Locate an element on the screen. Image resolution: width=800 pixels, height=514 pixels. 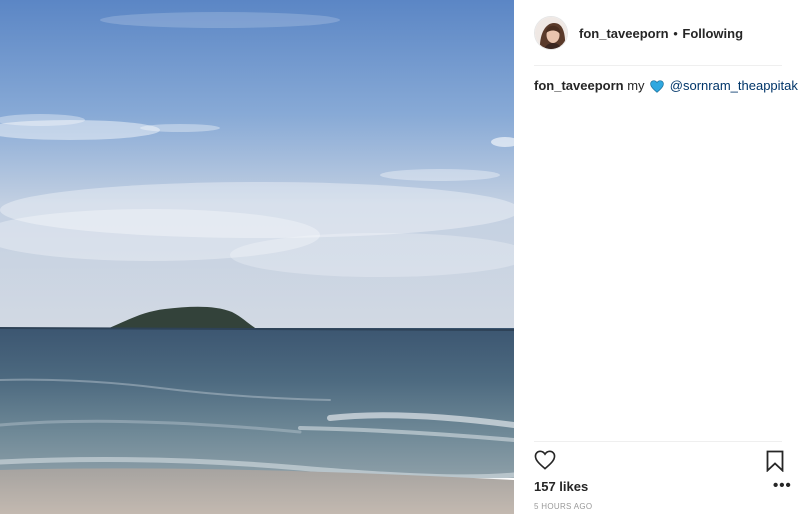
like-count: 157 likes is located at coordinates (561, 486).